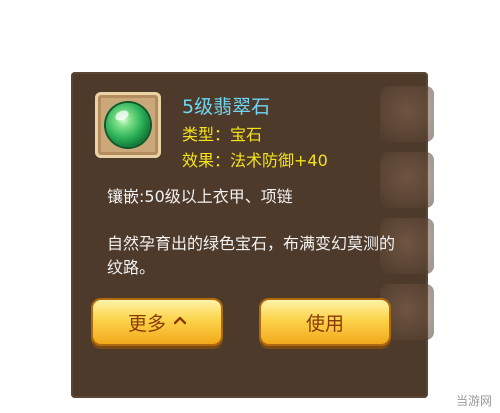 The width and height of the screenshot is (500, 413). I want to click on site-watermark: 当游网, so click(474, 400).